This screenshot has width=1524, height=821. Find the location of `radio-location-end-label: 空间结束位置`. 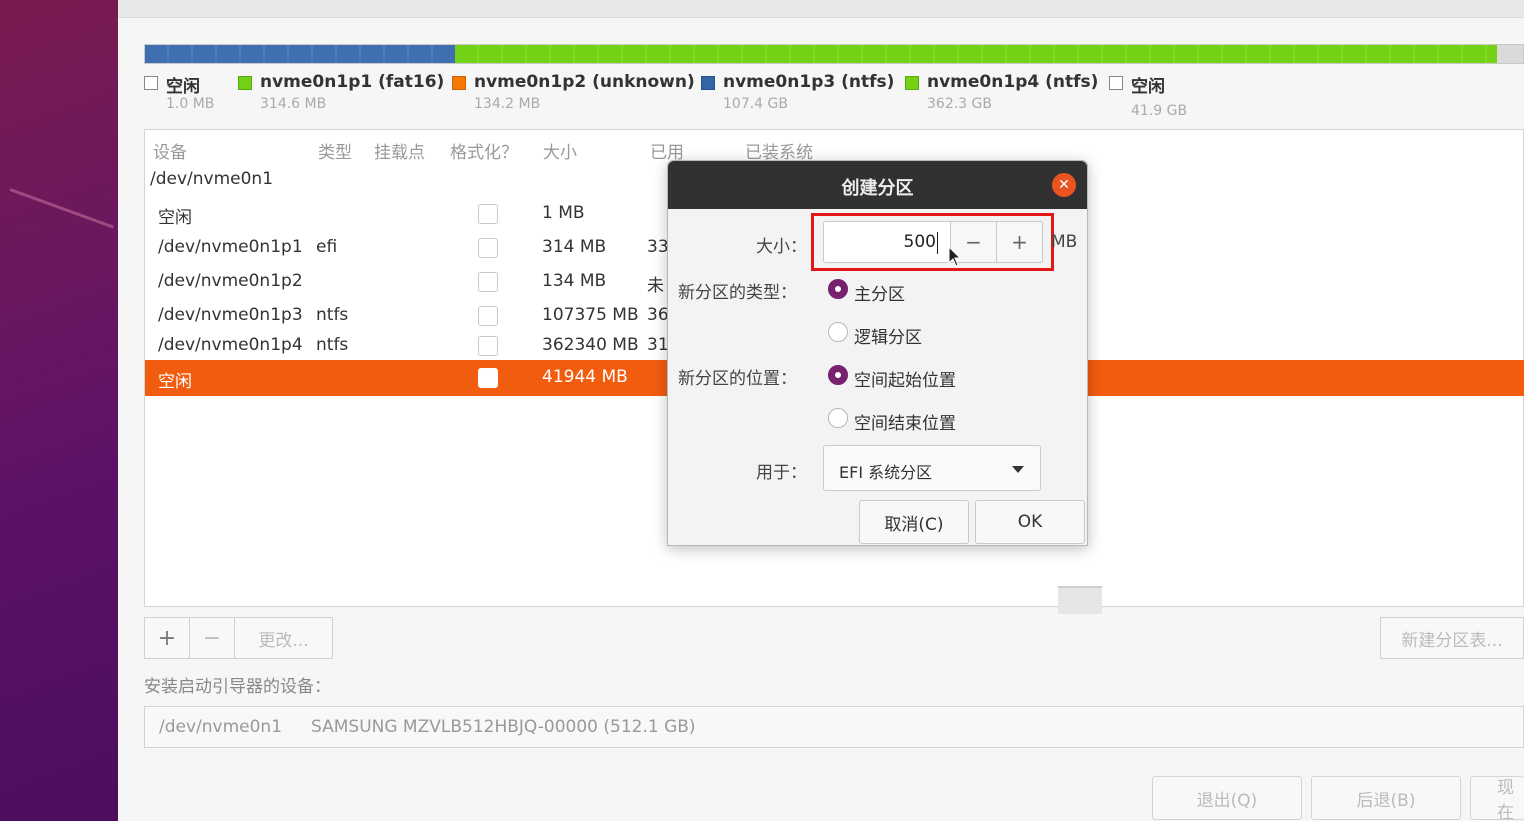

radio-location-end-label: 空间结束位置 is located at coordinates (905, 421).